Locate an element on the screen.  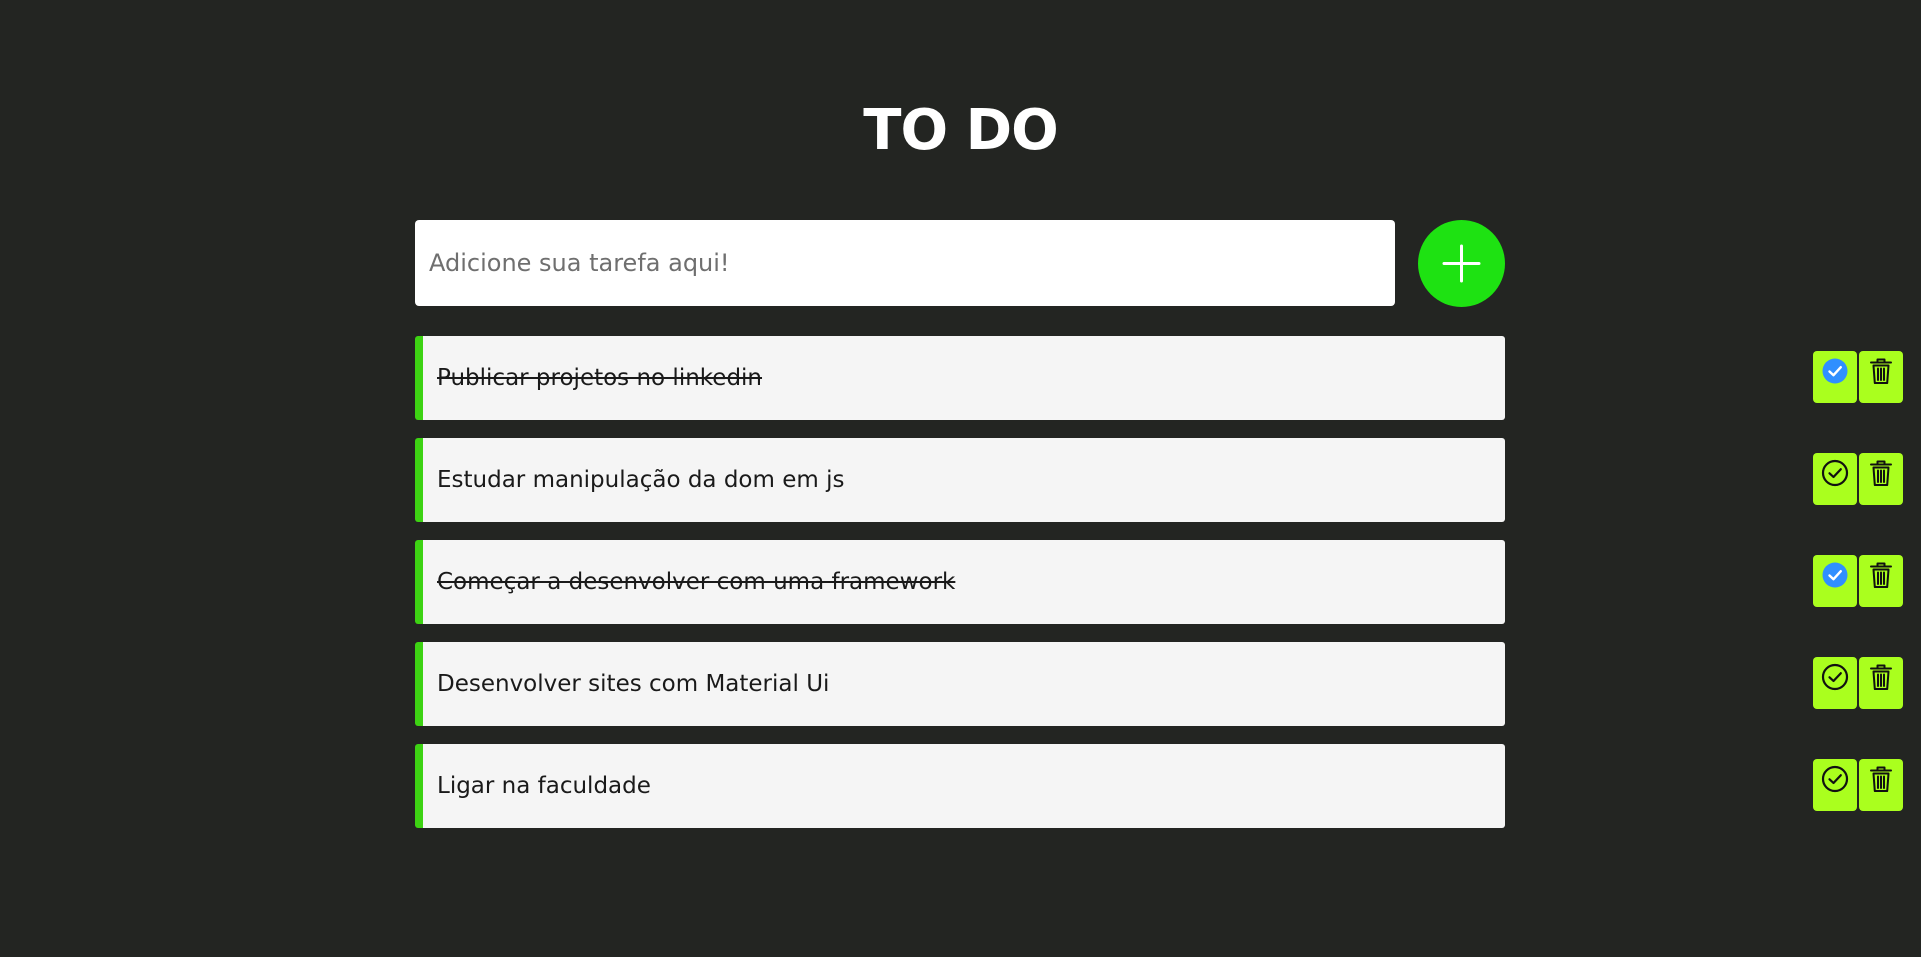
add-task-button is located at coordinates (1461, 263).